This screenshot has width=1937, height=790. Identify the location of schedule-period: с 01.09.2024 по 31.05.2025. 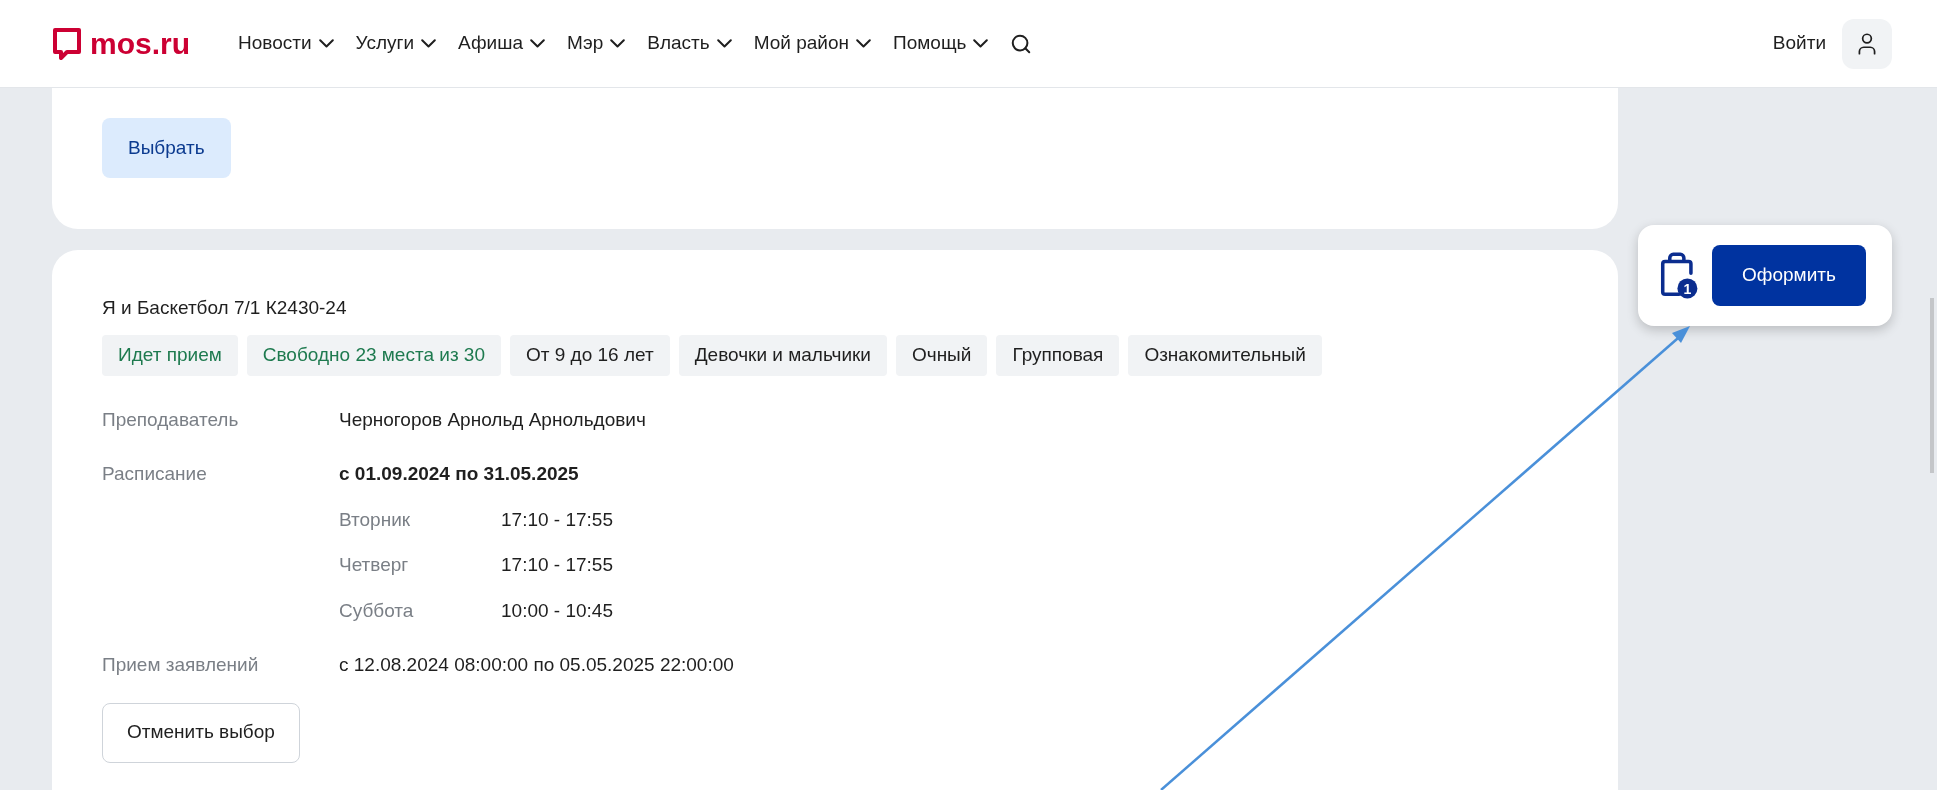
(459, 474).